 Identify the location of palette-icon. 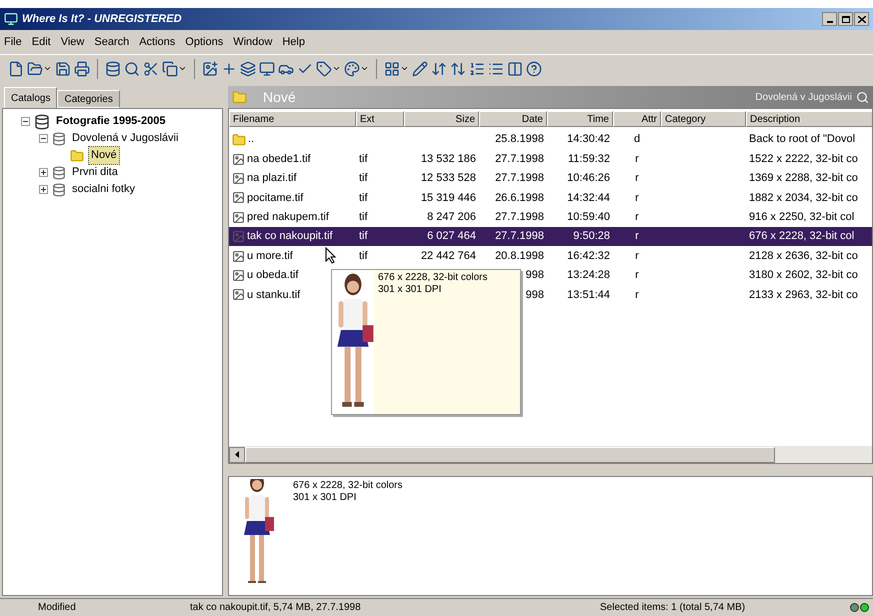
(352, 68).